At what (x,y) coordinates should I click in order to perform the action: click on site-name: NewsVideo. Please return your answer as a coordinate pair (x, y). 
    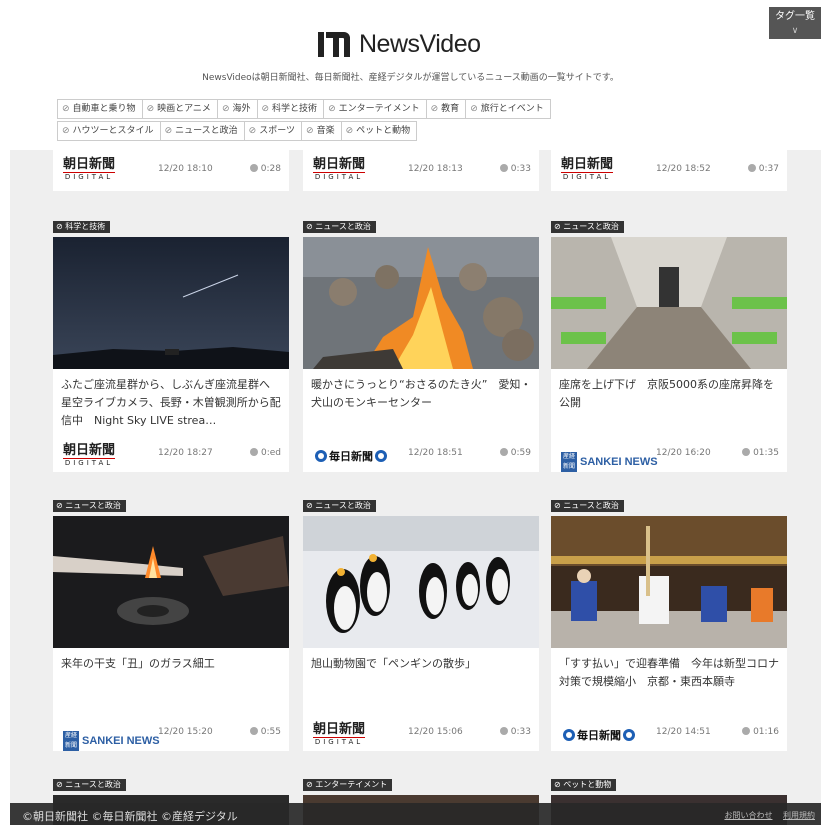
    Looking at the image, I should click on (420, 43).